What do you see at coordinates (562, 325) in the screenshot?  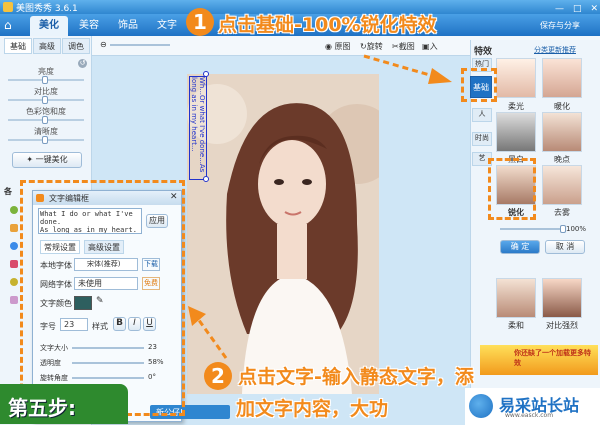 I see `effect-label-contrast: 对比强烈` at bounding box center [562, 325].